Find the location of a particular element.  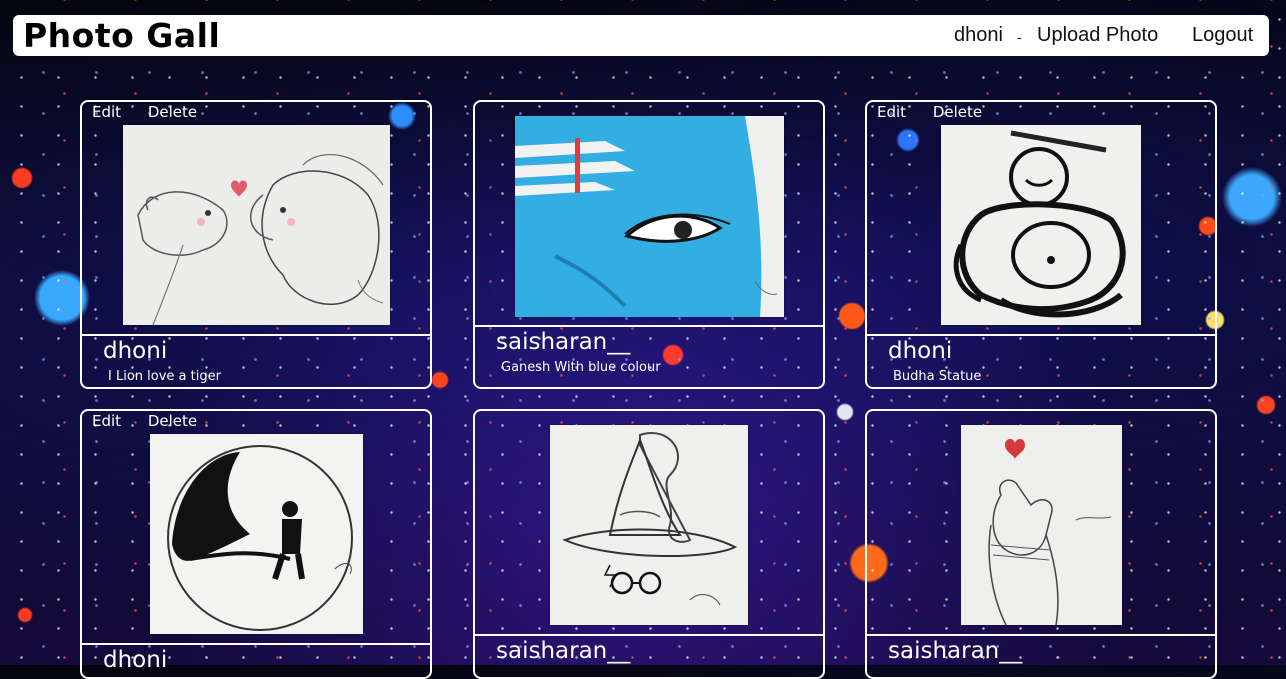

card-footer: saisharan__ Ganesh With blue colour is located at coordinates (649, 356).